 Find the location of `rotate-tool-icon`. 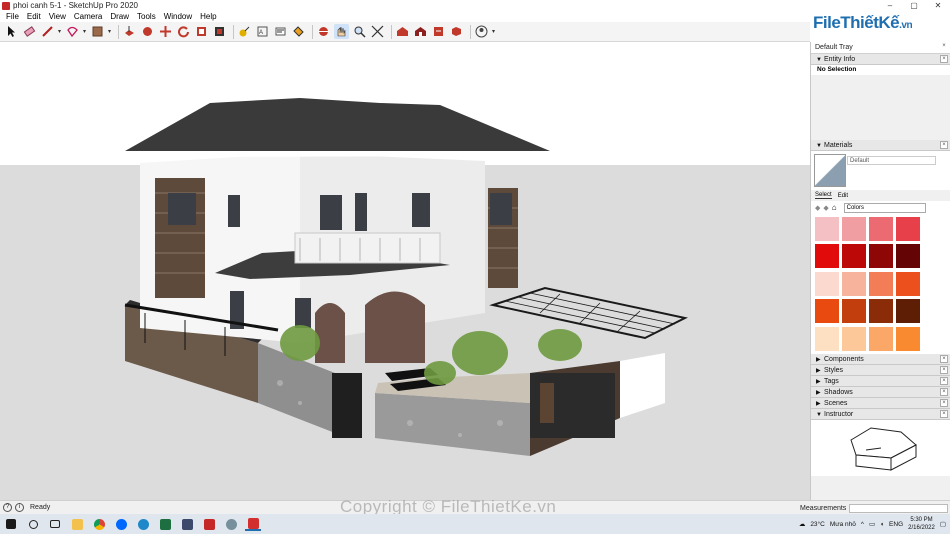

rotate-tool-icon is located at coordinates (183, 31).